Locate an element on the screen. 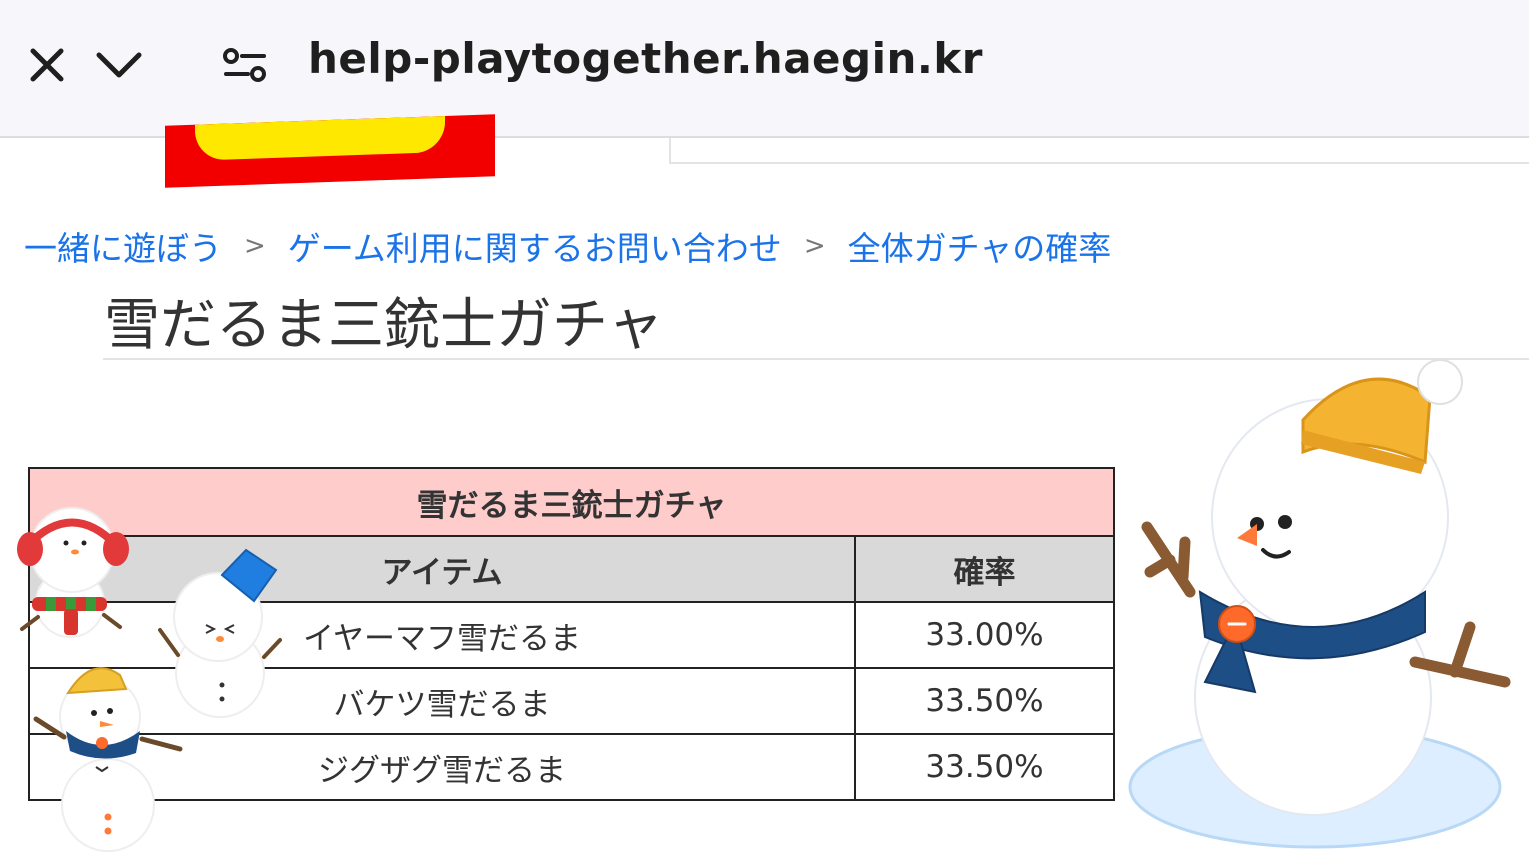  logo-graphic is located at coordinates (320, 138).